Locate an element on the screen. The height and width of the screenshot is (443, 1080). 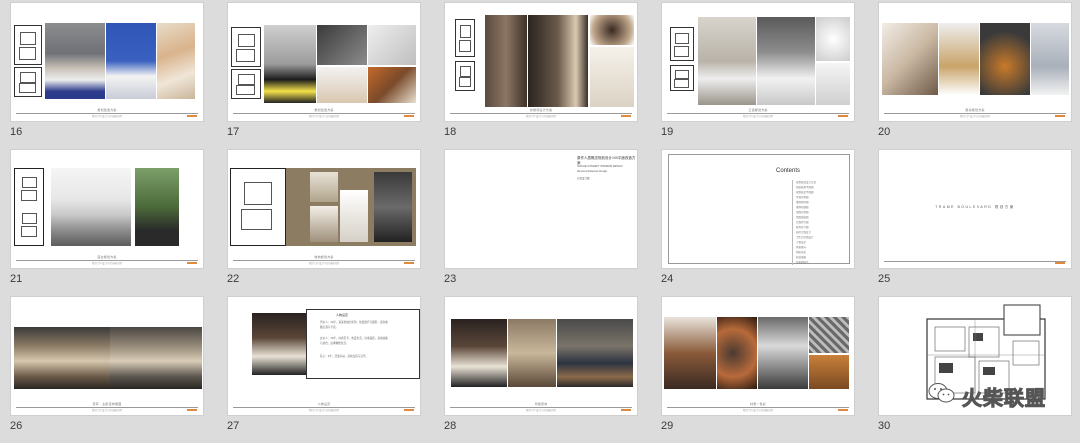
paragraph-female: 女主人：30岁，时尚买手，热爱生活，注重品质，喜欢瑜伽与烘焙，追求精致生活。 is located at coordinates (354, 341).